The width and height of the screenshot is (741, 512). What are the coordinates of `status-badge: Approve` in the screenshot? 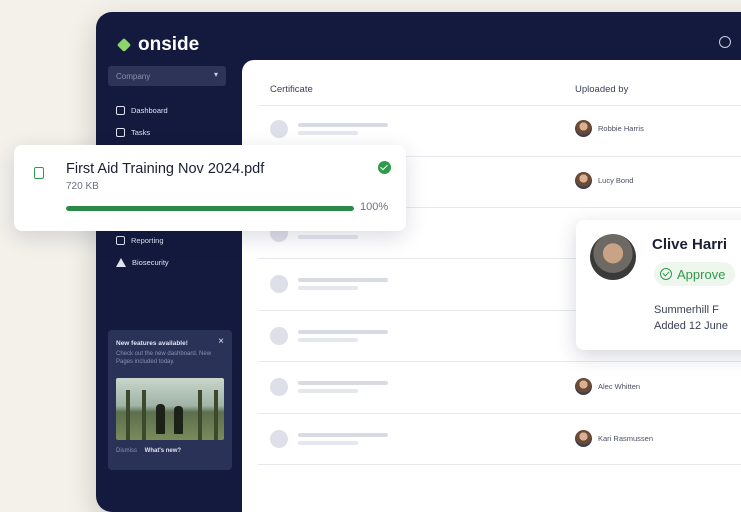 It's located at (695, 274).